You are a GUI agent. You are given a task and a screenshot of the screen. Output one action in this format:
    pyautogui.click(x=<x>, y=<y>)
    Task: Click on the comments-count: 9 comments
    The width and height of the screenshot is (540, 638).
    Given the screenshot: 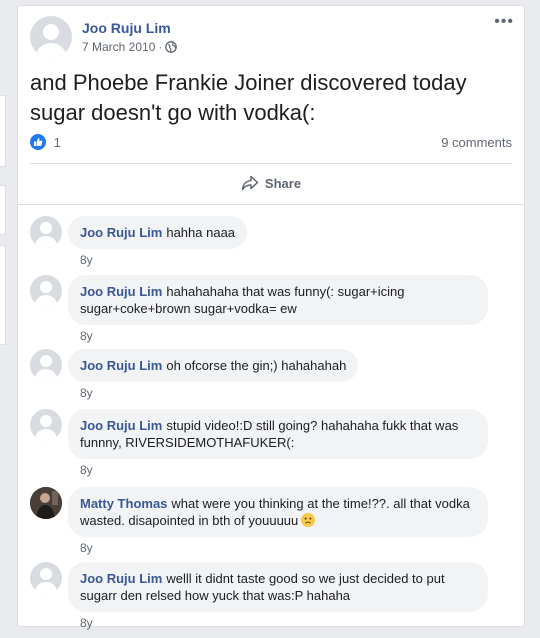 What is the action you would take?
    pyautogui.click(x=476, y=142)
    